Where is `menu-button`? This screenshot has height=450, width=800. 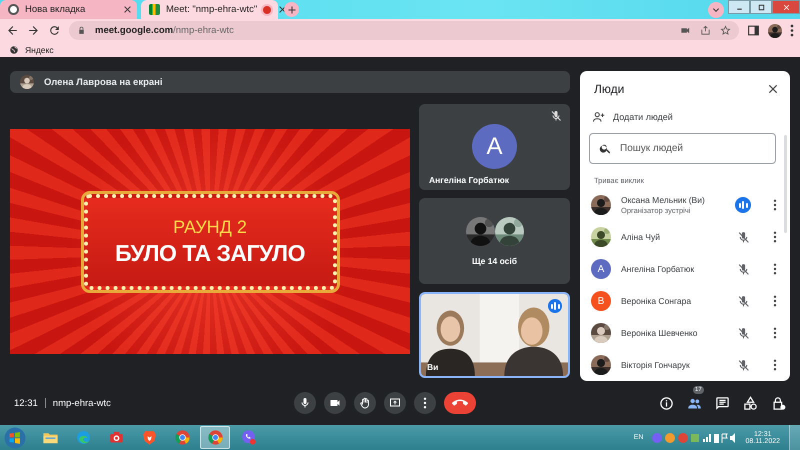 menu-button is located at coordinates (792, 30).